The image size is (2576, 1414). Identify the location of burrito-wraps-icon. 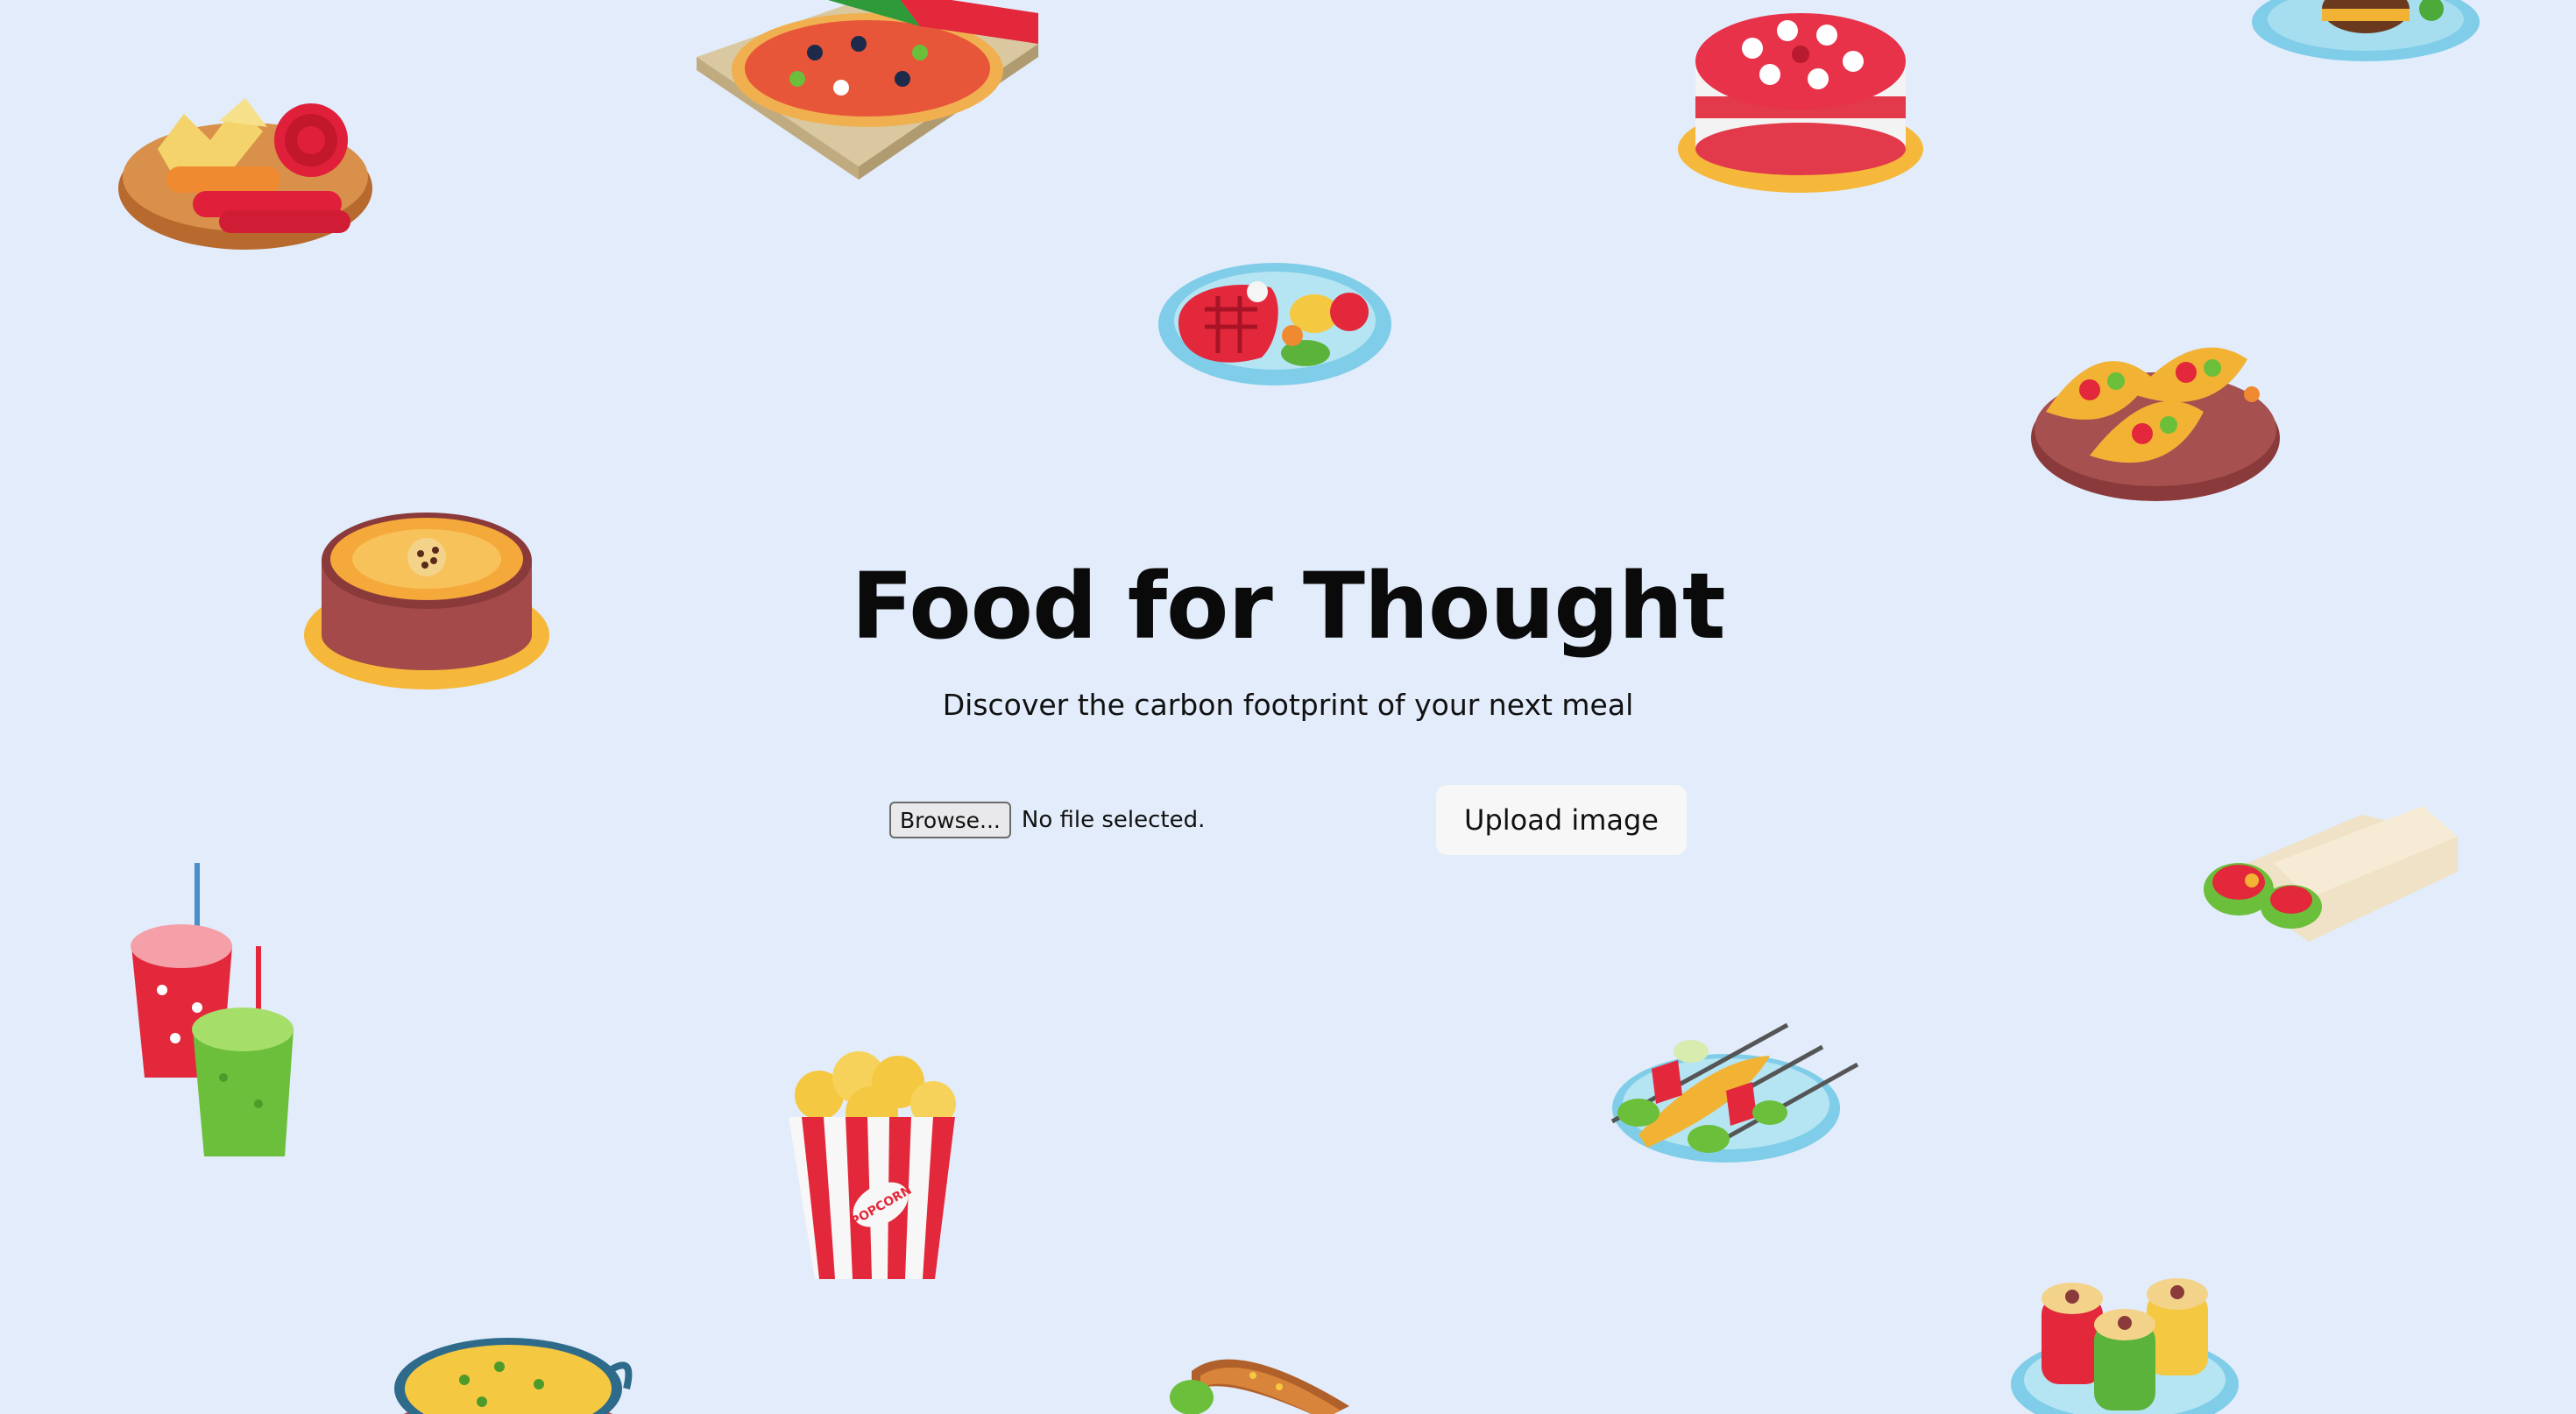
(2331, 874).